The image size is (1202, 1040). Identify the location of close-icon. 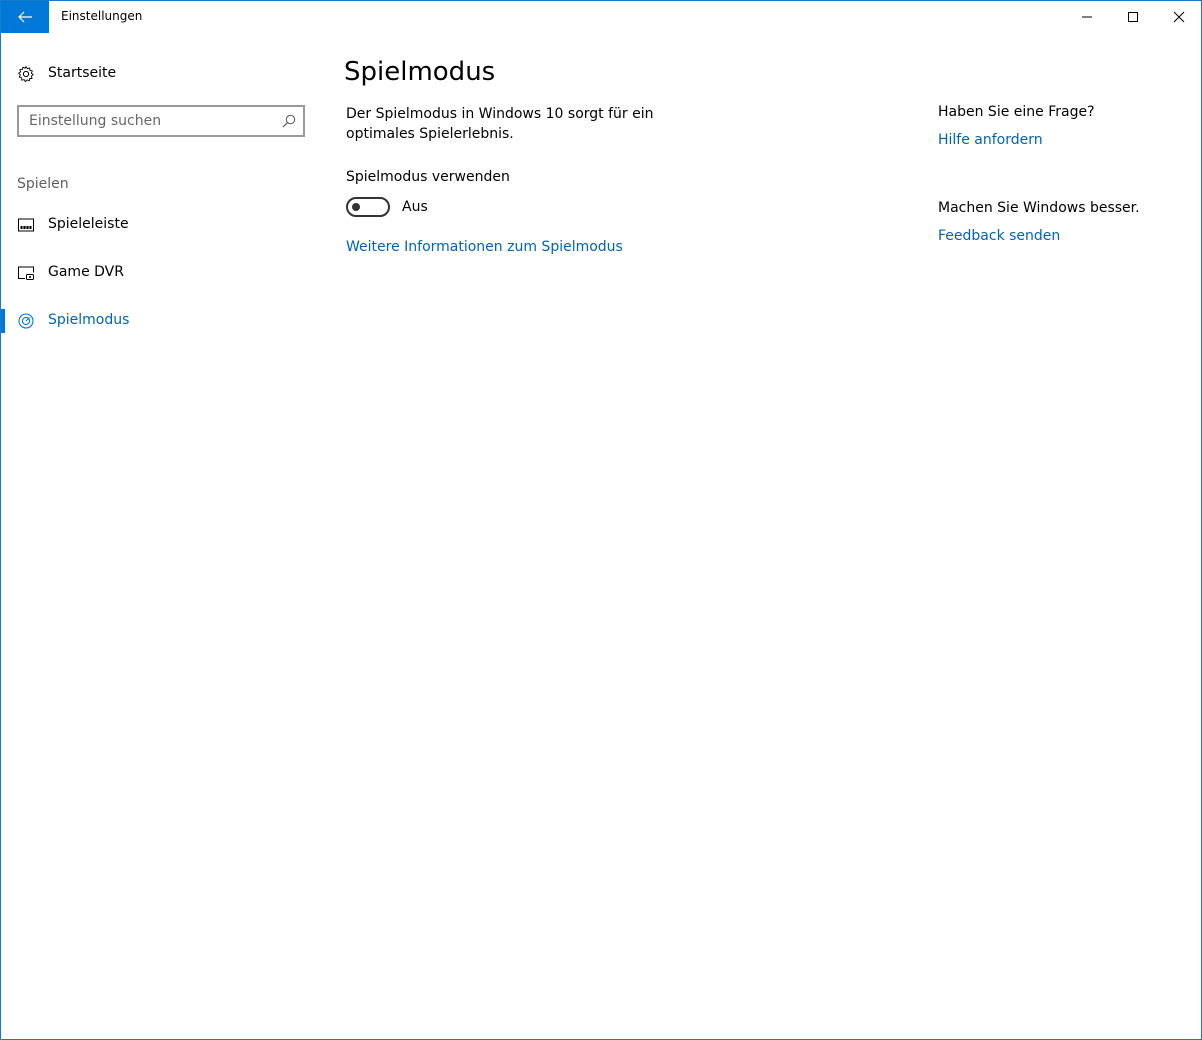
(1179, 17).